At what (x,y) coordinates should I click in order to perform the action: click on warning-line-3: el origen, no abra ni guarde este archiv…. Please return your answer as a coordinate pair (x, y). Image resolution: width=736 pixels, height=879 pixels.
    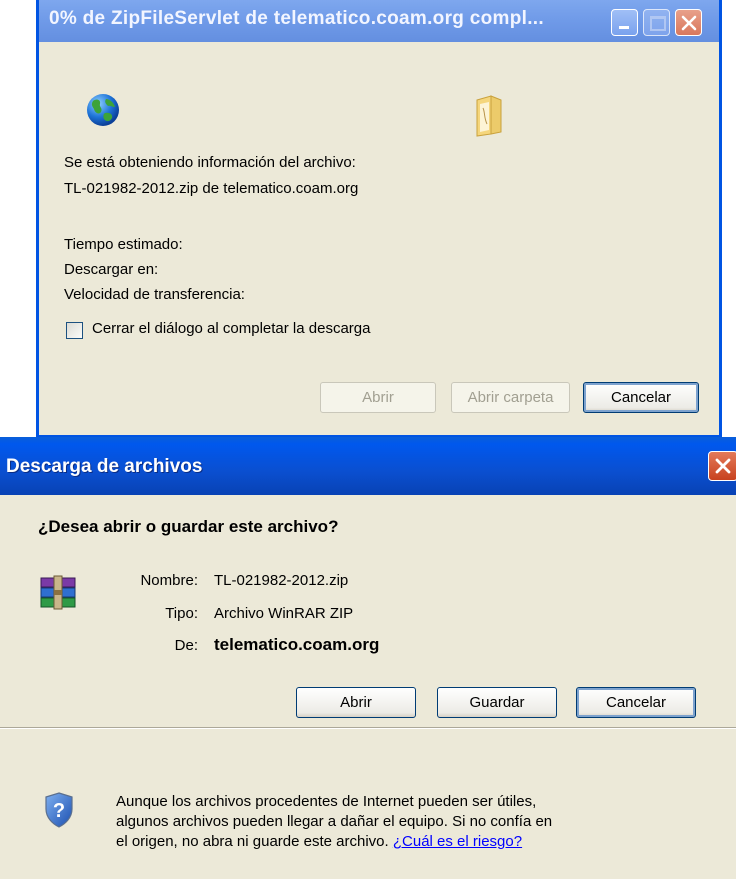
    Looking at the image, I should click on (252, 841).